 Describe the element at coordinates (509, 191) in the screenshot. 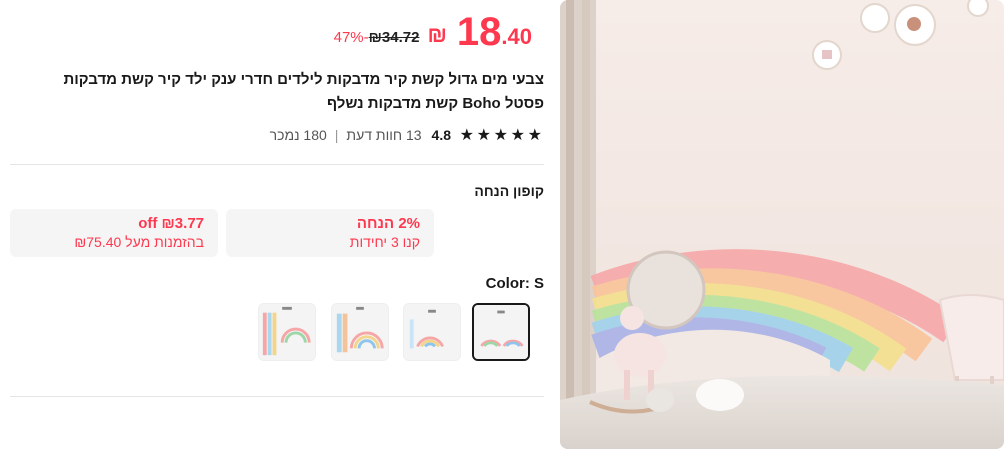

I see `coupon-title: קופון הנחה` at that location.